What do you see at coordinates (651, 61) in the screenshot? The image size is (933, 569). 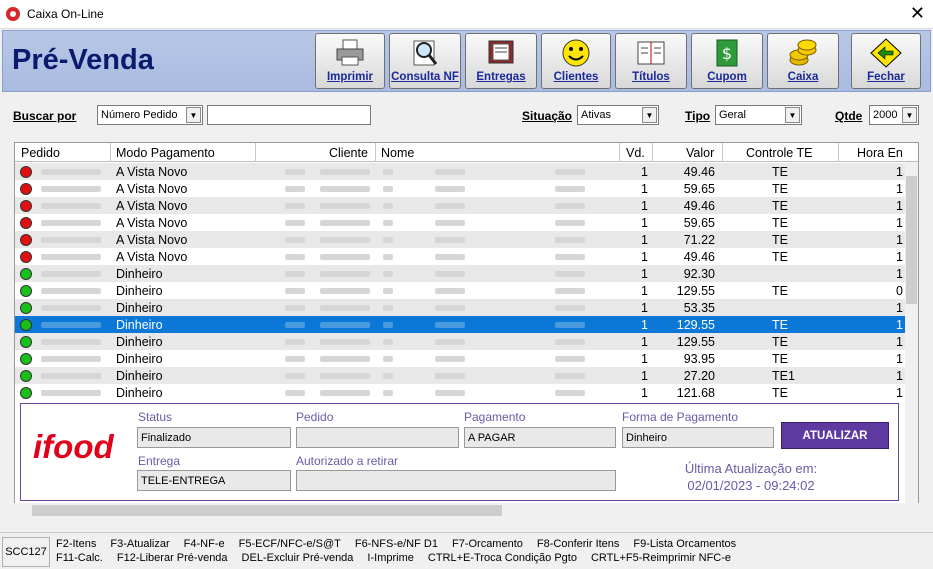 I see `titulos-button: Títulos` at bounding box center [651, 61].